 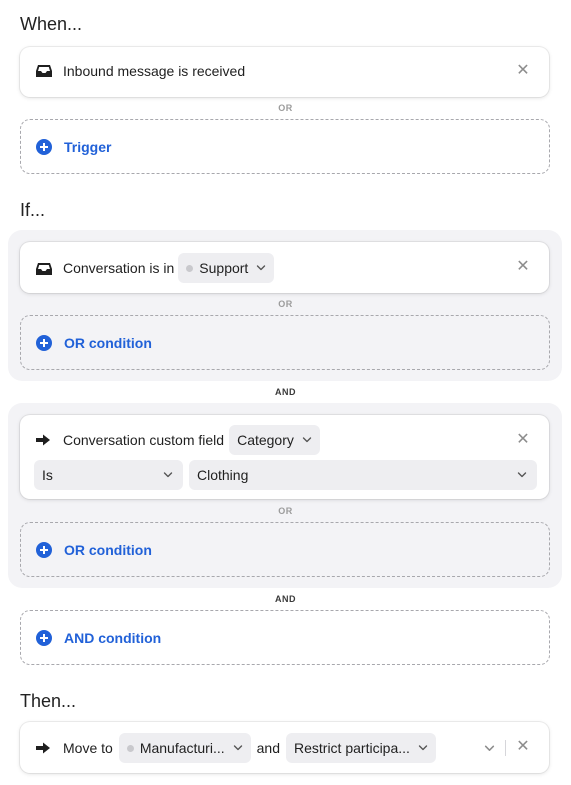 I want to click on value-select: Clothing, so click(x=363, y=475).